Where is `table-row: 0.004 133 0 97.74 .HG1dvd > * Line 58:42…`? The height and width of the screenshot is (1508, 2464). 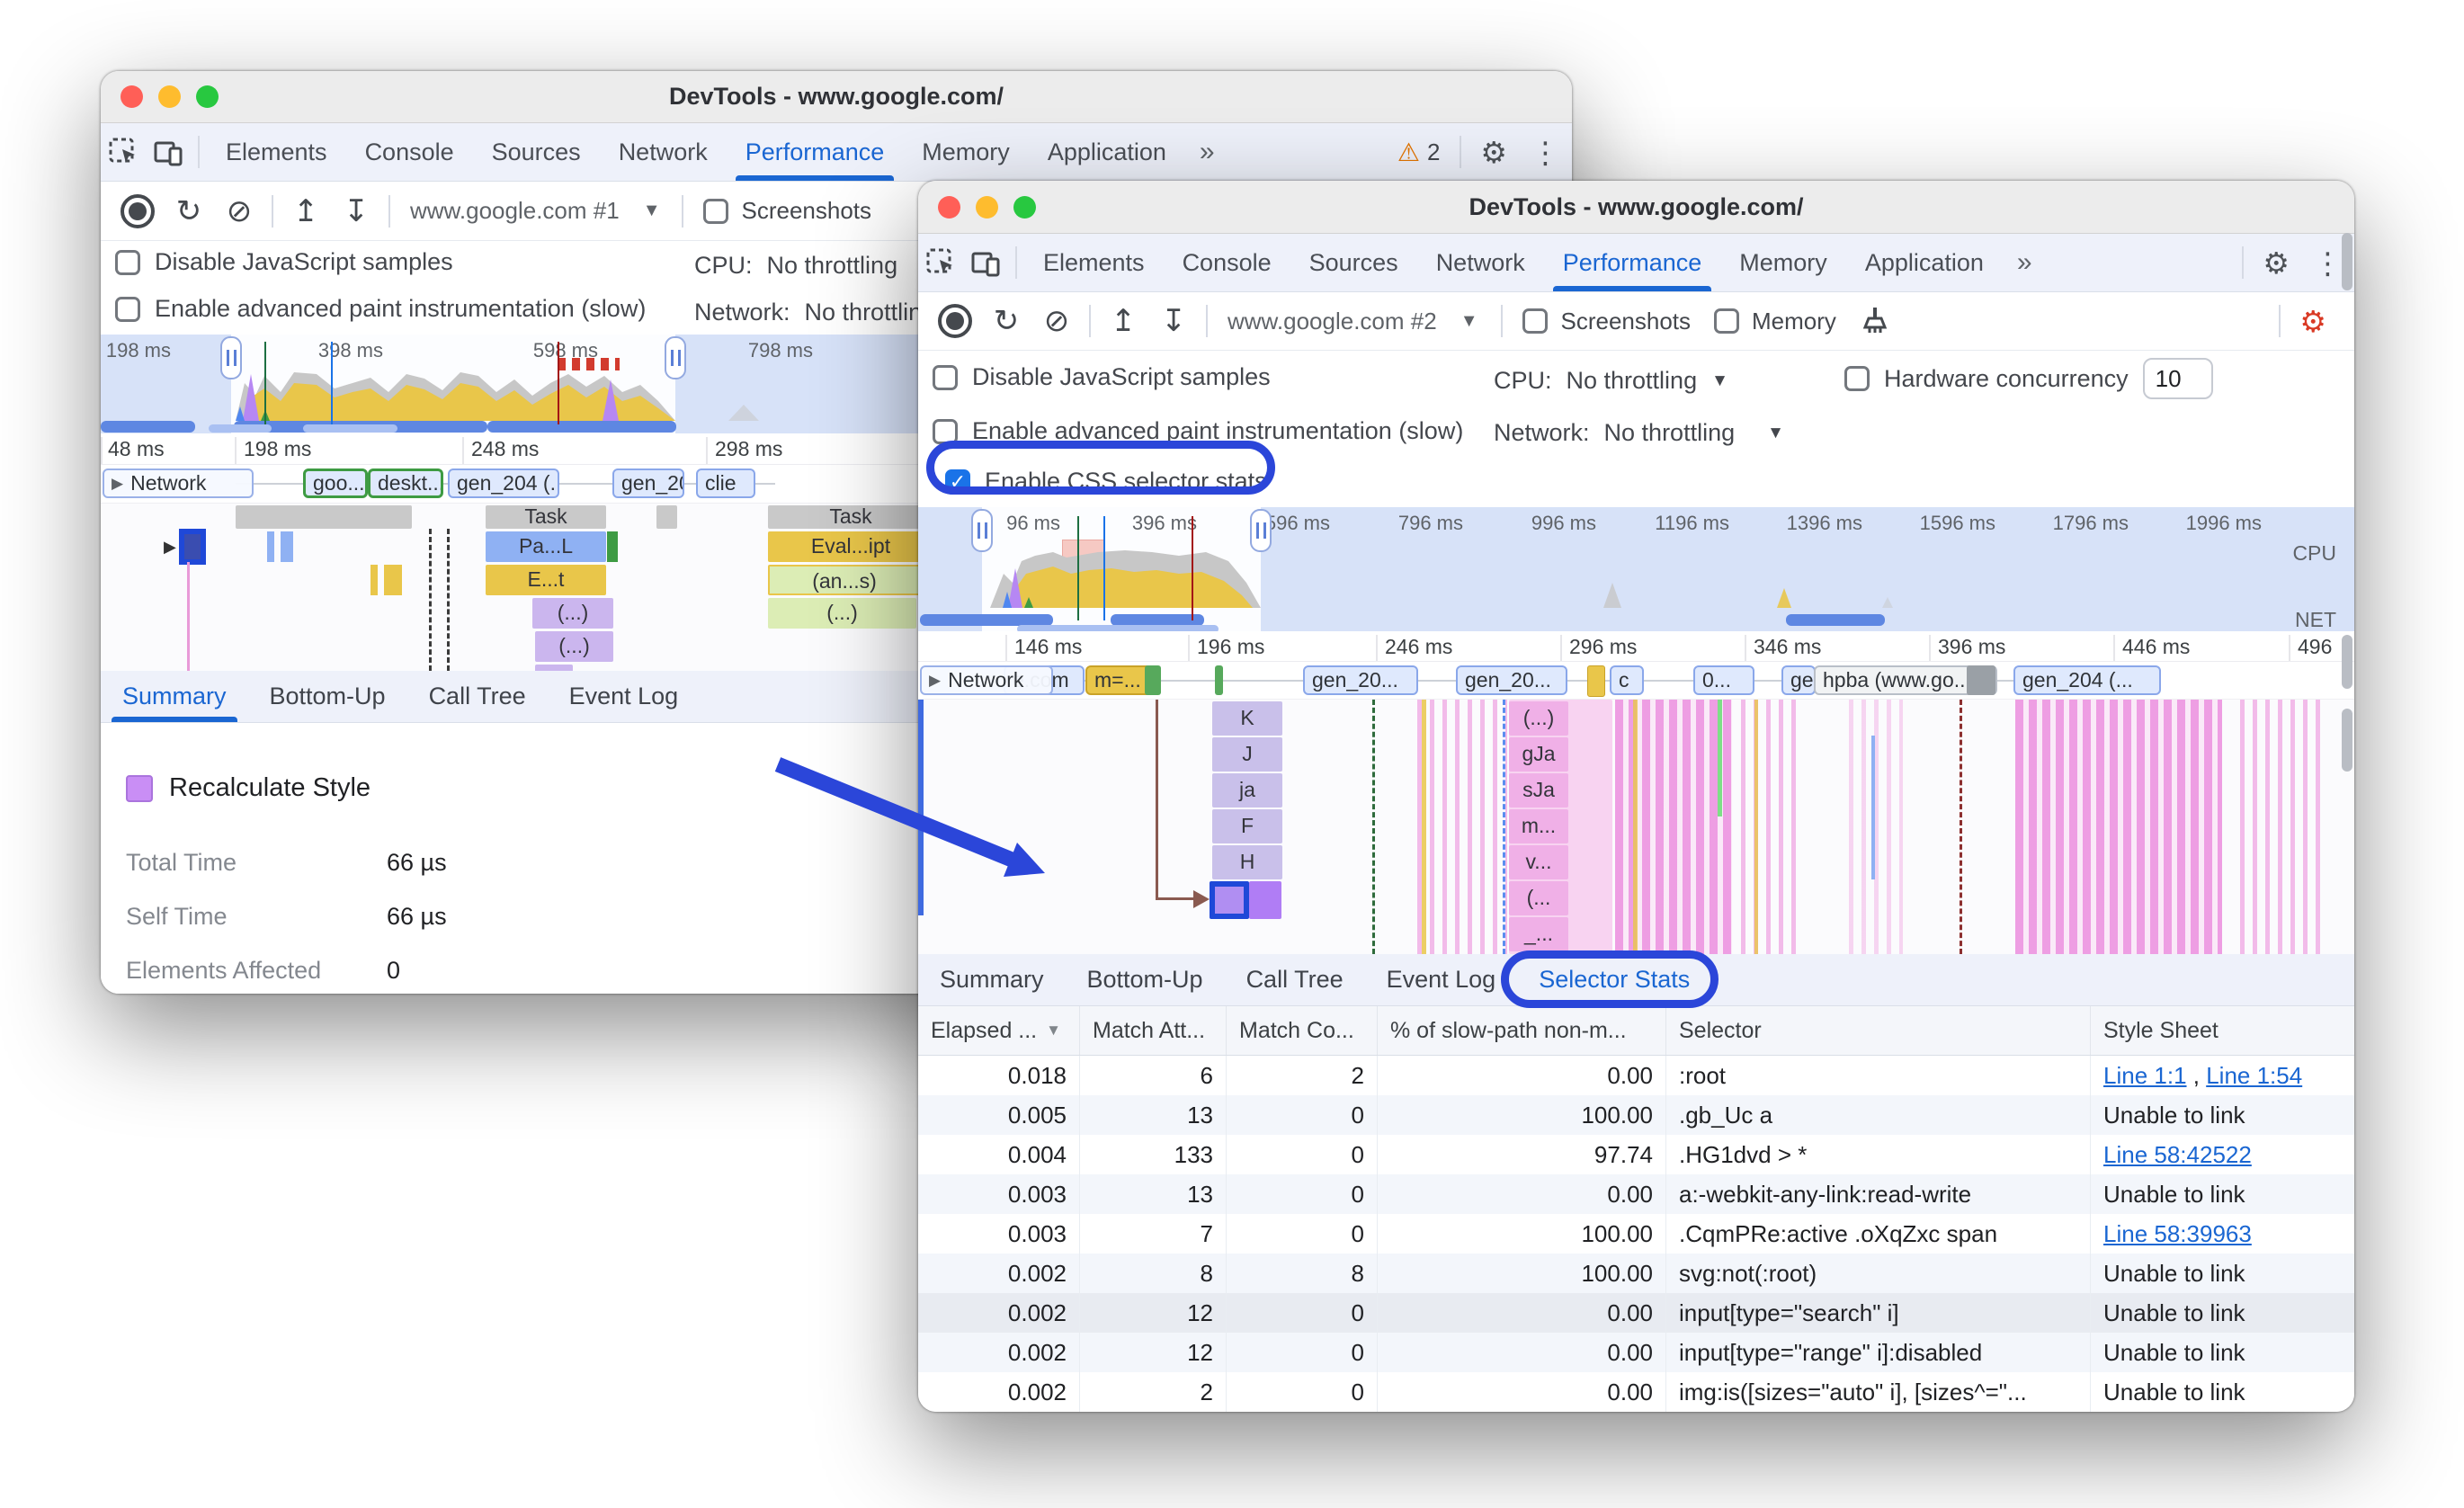 table-row: 0.004 133 0 97.74 .HG1dvd > * Line 58:42… is located at coordinates (1636, 1154).